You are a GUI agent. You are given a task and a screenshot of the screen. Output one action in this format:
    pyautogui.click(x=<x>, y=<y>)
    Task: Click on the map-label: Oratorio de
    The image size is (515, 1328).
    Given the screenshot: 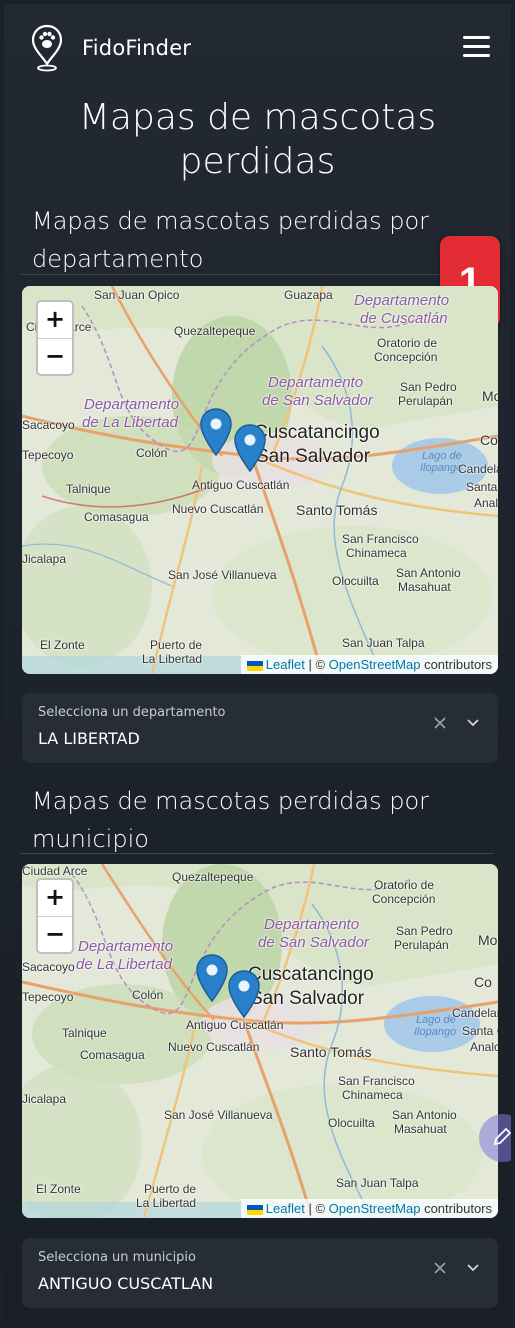 What is the action you would take?
    pyautogui.click(x=404, y=885)
    